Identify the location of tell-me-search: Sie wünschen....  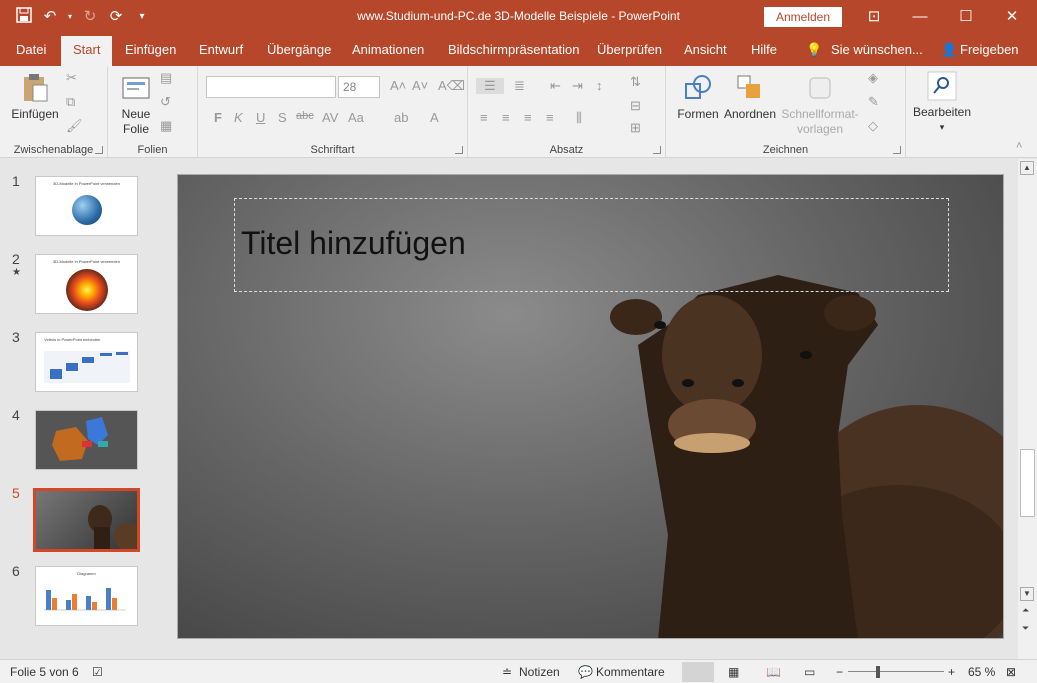
(877, 49).